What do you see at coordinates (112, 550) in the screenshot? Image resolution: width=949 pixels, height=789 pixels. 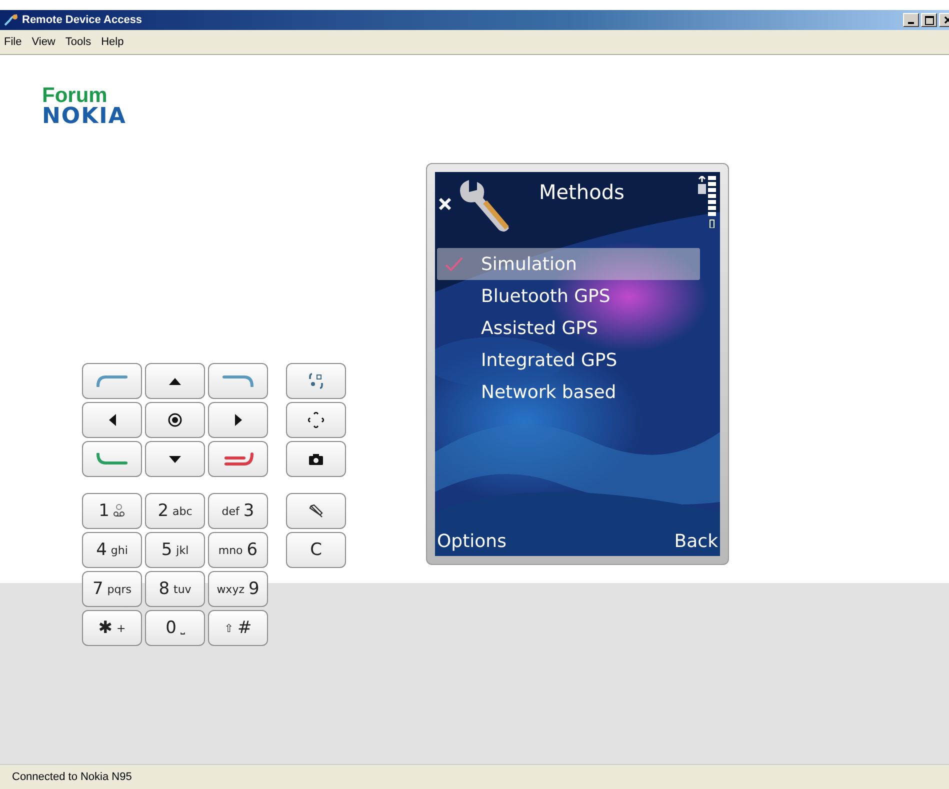 I see `keypad-key: 4 ghi` at bounding box center [112, 550].